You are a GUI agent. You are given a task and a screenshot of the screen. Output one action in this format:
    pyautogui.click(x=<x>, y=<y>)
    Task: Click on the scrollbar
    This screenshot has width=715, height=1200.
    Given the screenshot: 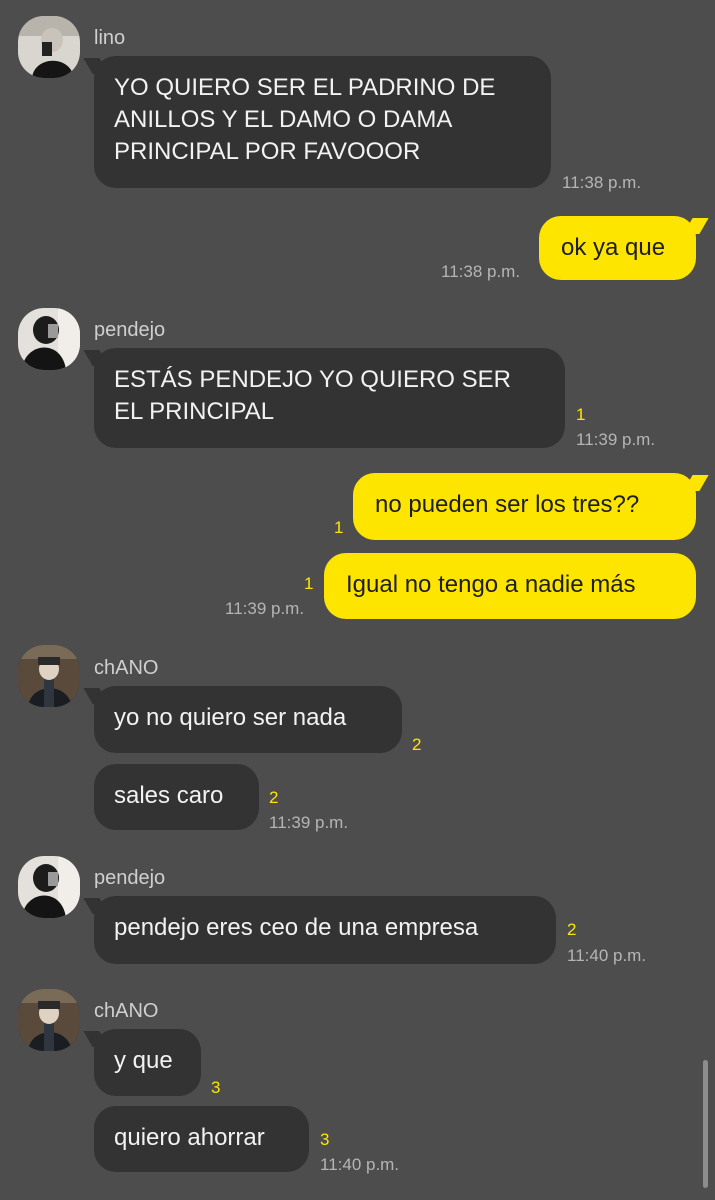 What is the action you would take?
    pyautogui.click(x=705, y=1124)
    